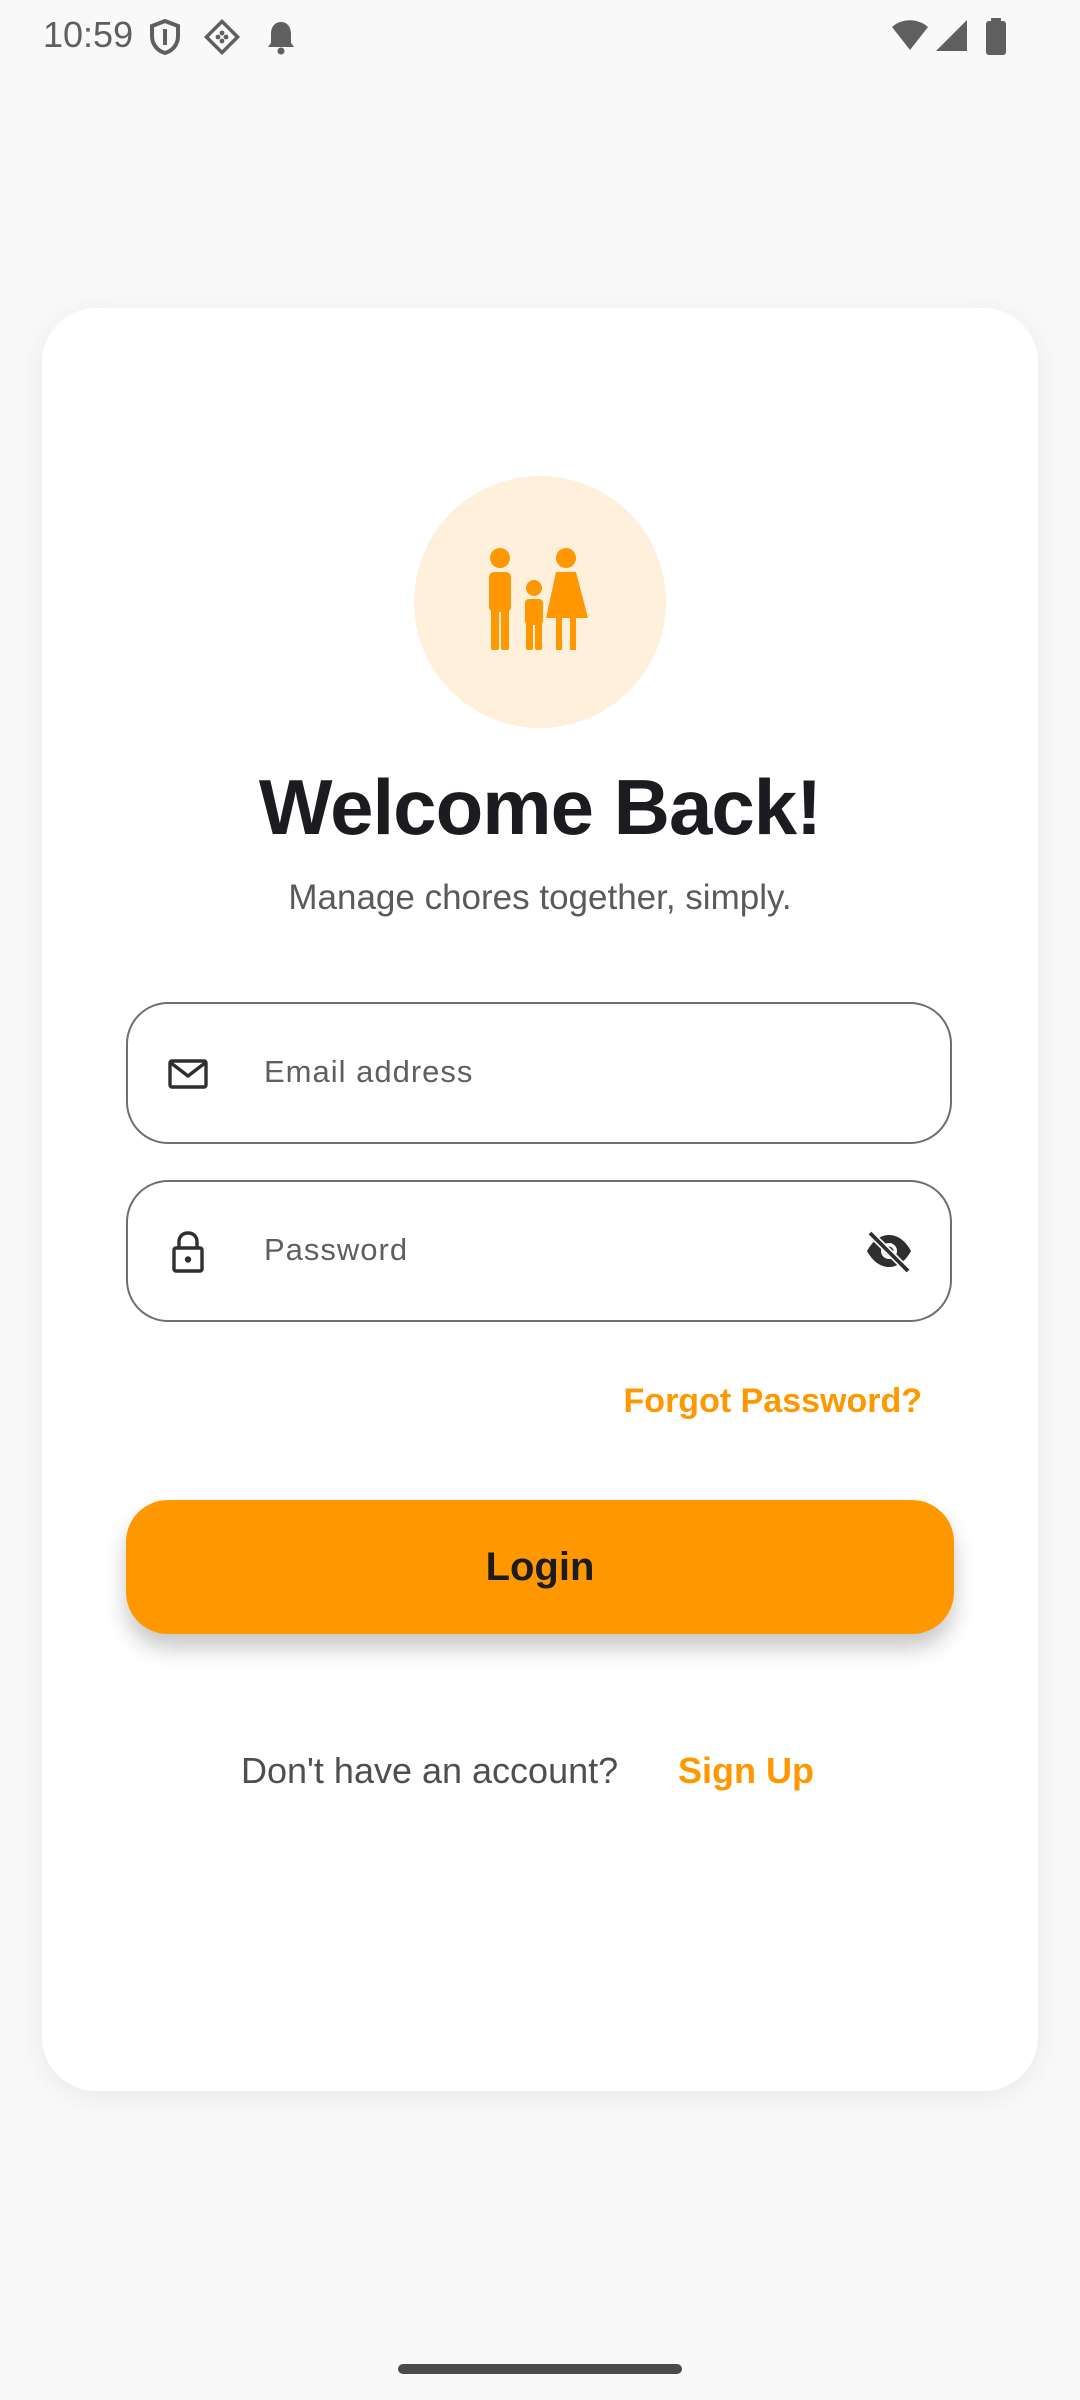  I want to click on email-placeholder: Email address, so click(369, 1071).